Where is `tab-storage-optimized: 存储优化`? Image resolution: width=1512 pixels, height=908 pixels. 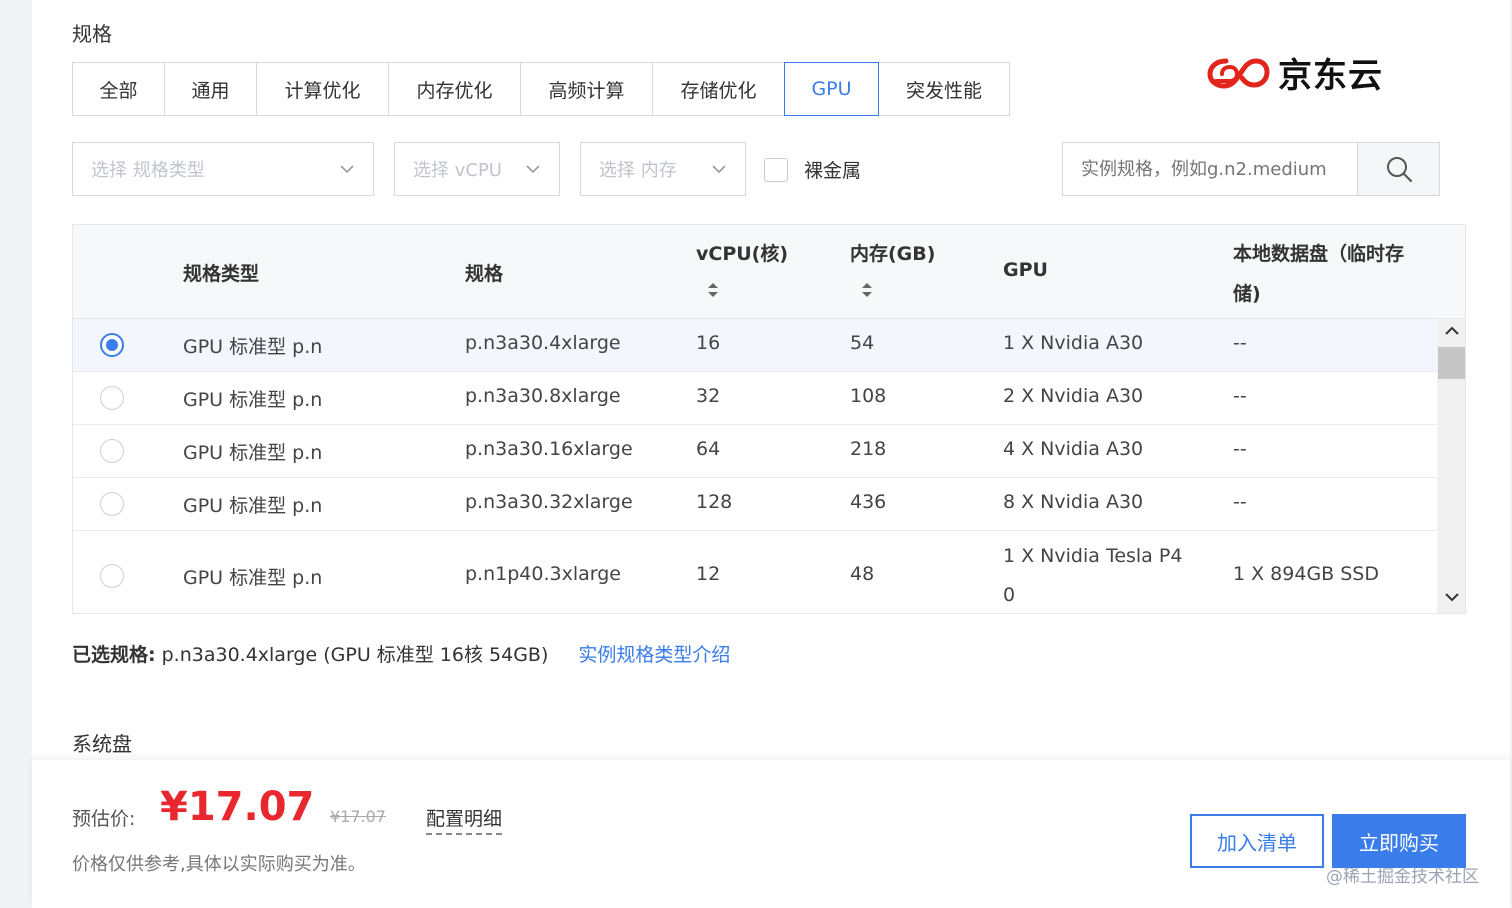
tab-storage-optimized: 存储优化 is located at coordinates (719, 89).